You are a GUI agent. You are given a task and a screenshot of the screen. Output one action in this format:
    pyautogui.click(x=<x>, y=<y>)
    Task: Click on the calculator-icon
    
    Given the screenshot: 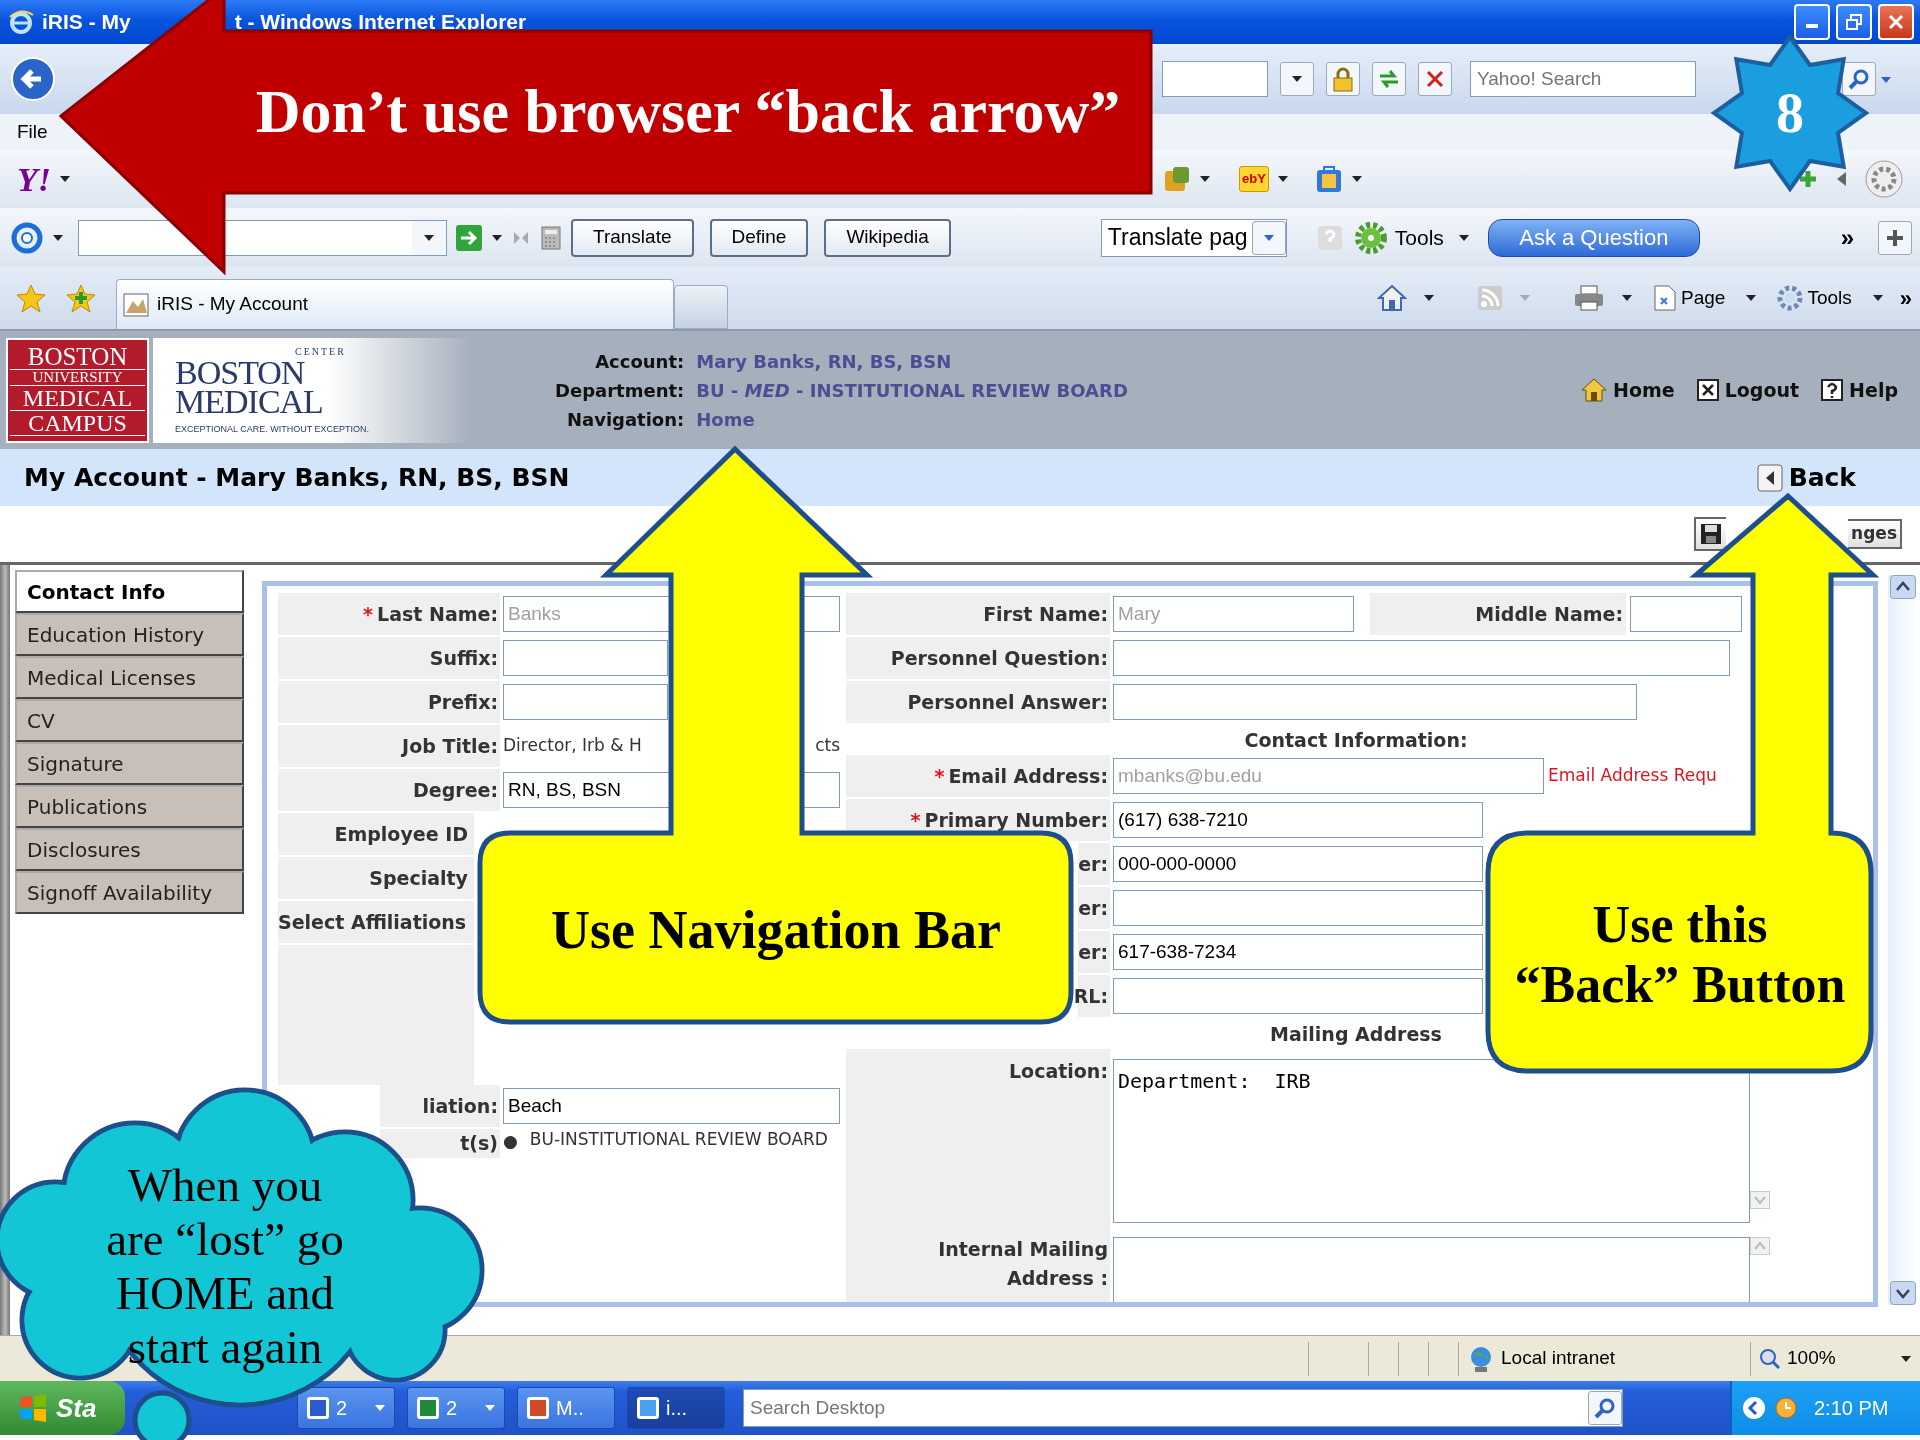 What is the action you would take?
    pyautogui.click(x=551, y=237)
    